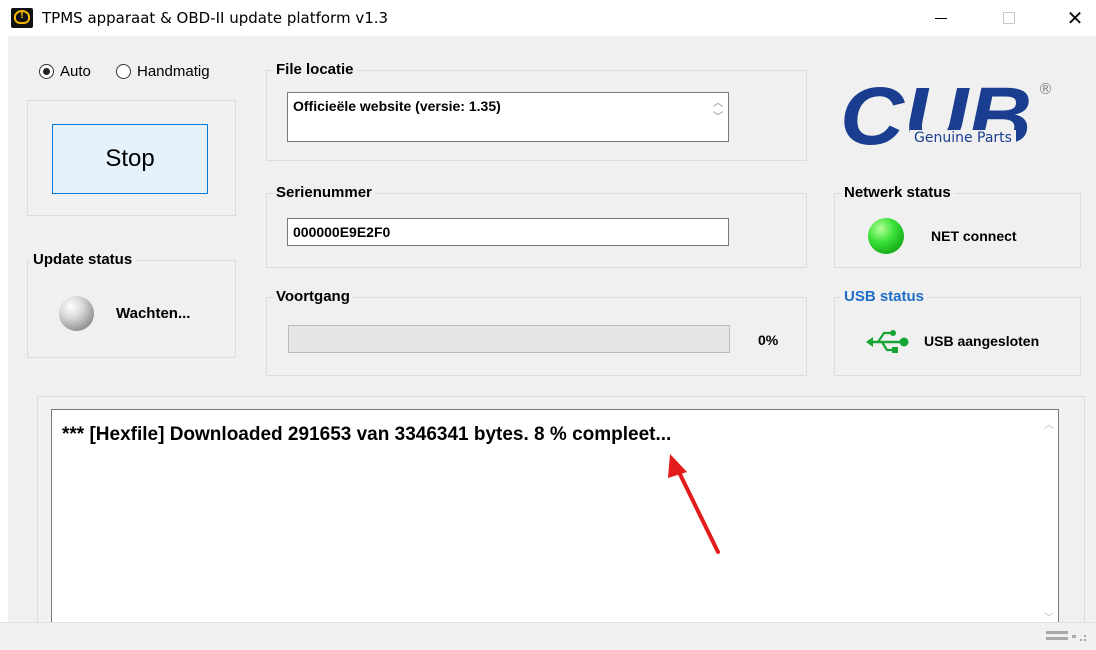  I want to click on close-icon: ✕, so click(1075, 18).